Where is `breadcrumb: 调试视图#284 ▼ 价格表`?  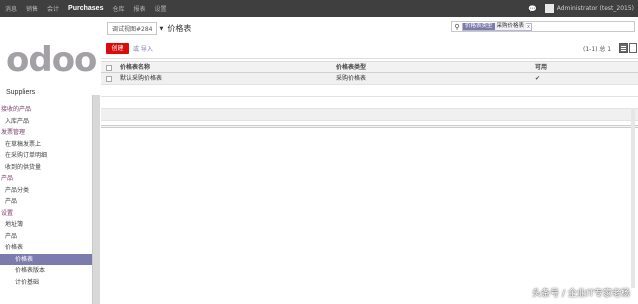 breadcrumb: 调试视图#284 ▼ 价格表 is located at coordinates (149, 28).